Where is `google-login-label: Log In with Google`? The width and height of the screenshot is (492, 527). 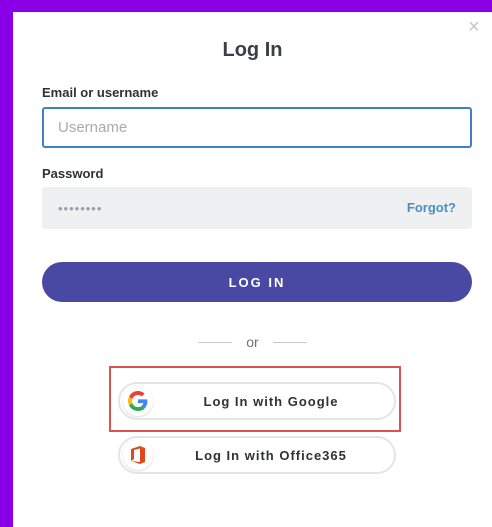
google-login-label: Log In with Google is located at coordinates (271, 401).